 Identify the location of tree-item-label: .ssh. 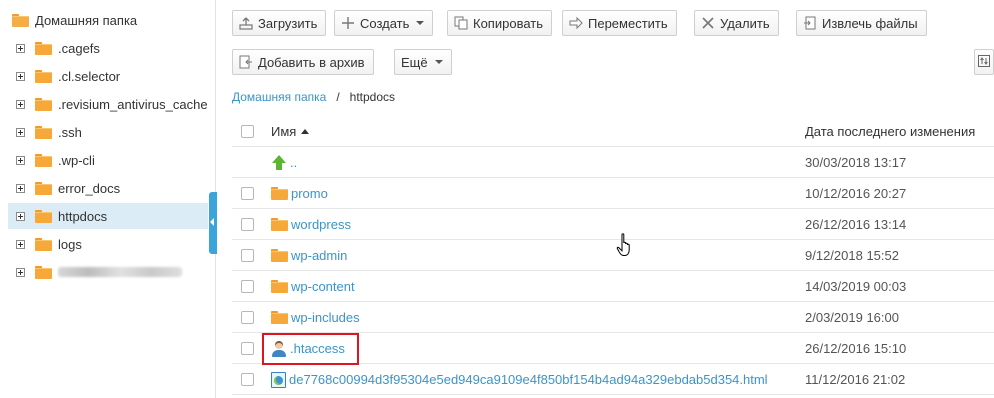
(70, 132).